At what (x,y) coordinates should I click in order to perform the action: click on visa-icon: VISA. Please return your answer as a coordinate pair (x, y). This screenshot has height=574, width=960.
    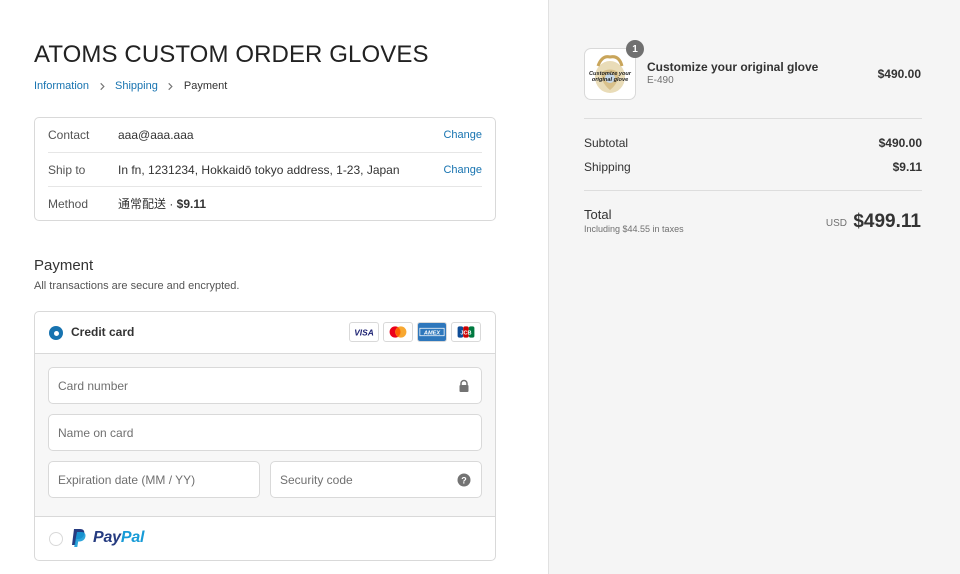
    Looking at the image, I should click on (364, 332).